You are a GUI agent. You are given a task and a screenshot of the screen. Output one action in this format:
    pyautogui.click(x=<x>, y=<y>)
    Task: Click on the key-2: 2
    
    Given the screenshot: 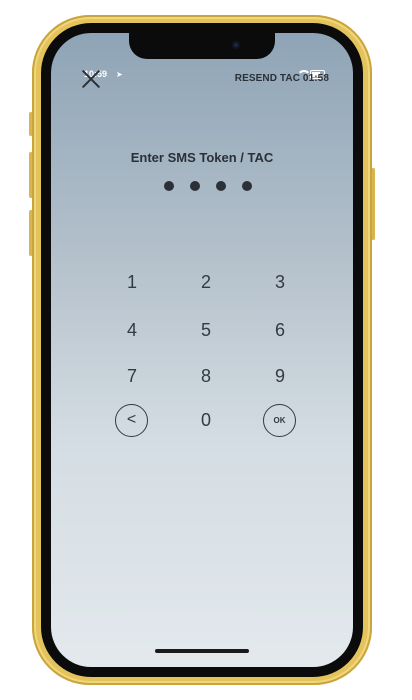 What is the action you would take?
    pyautogui.click(x=206, y=282)
    